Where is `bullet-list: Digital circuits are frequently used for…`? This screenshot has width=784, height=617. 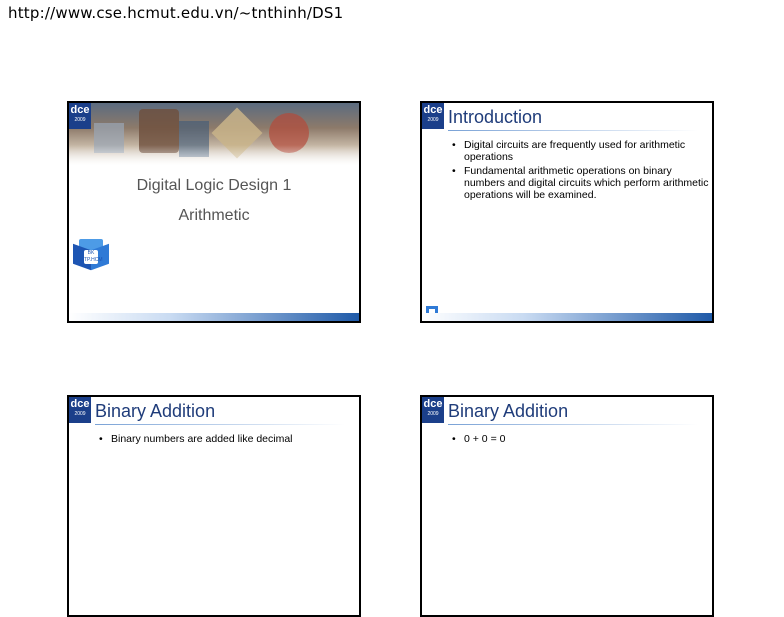
bullet-list: Digital circuits are frequently used for… is located at coordinates (581, 171).